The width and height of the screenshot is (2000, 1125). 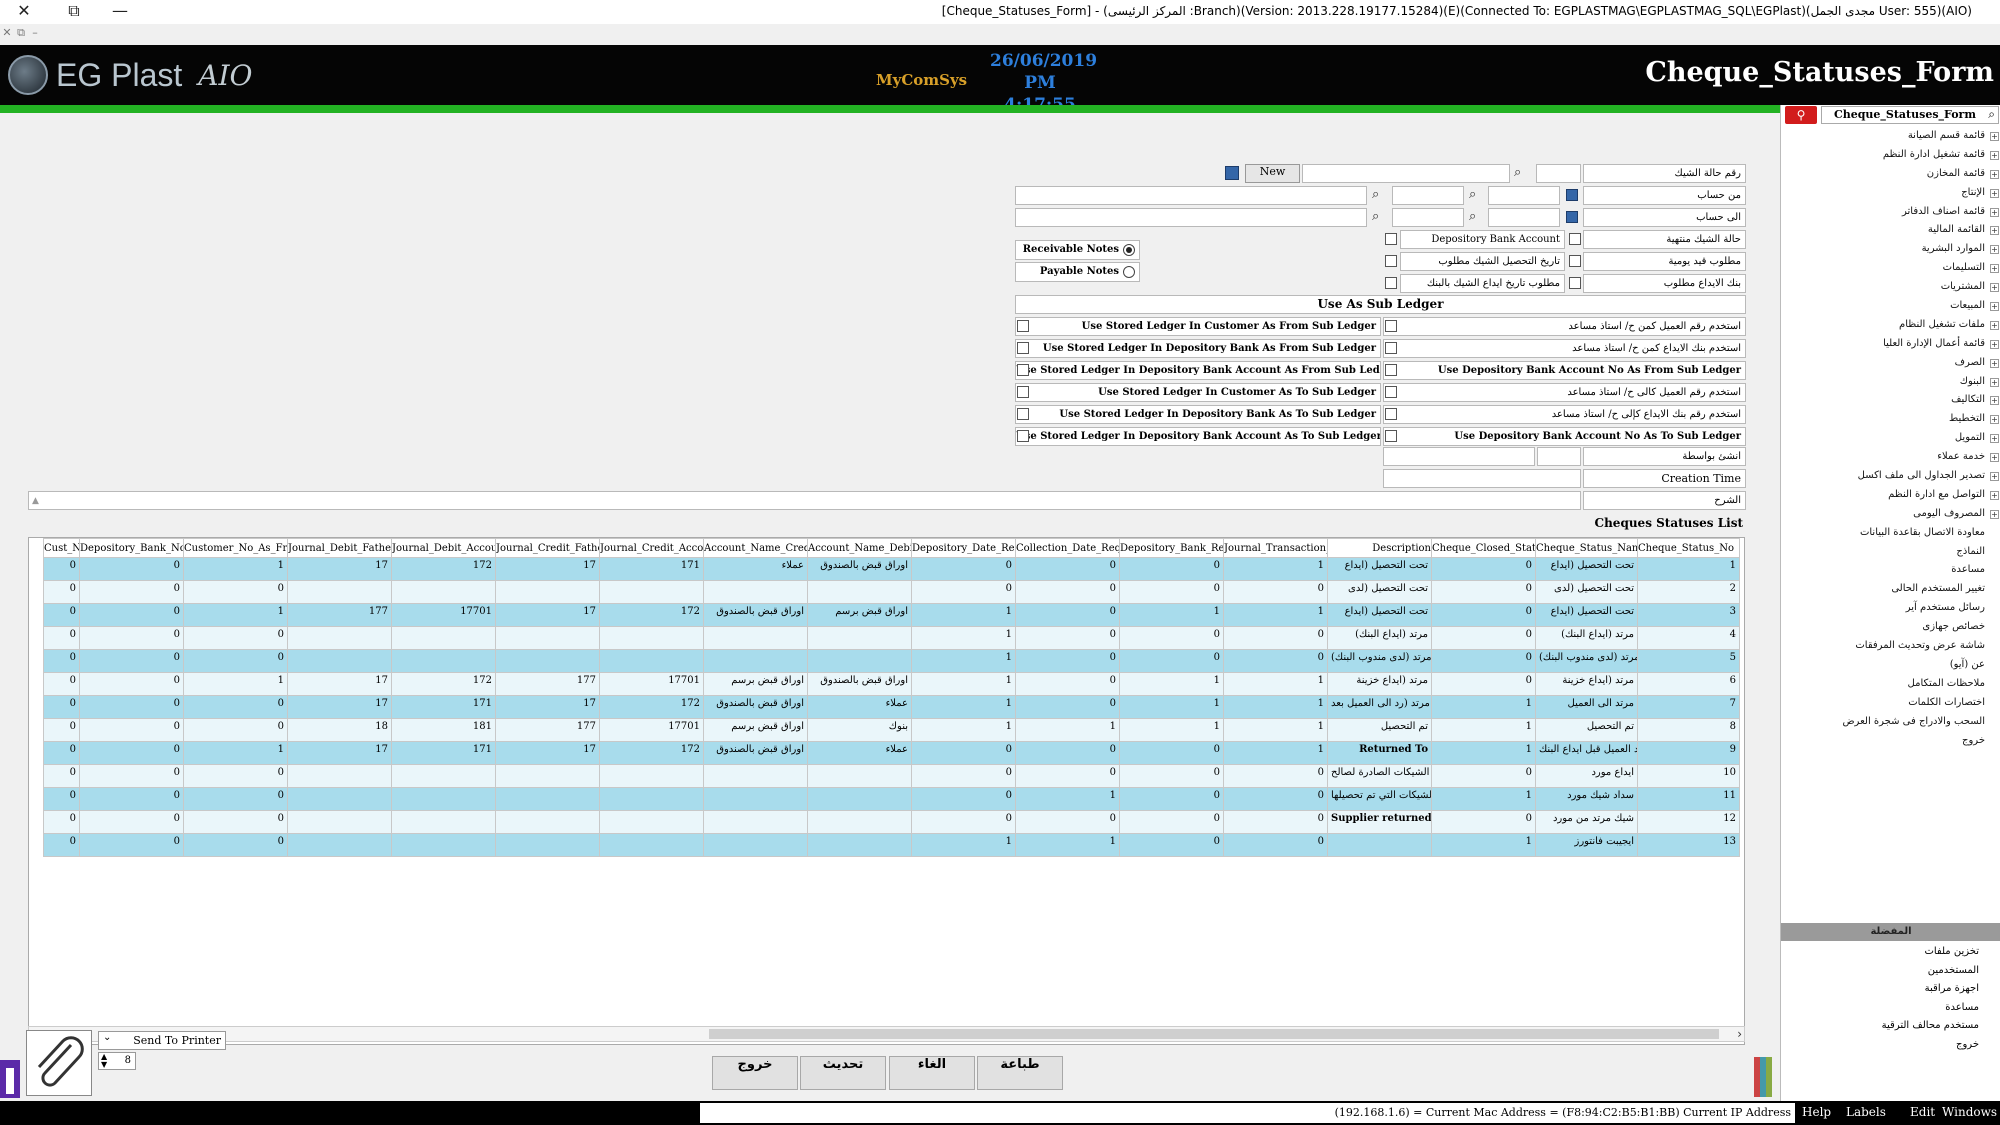 What do you see at coordinates (755, 548) in the screenshot?
I see `column-header: Account_Name_Credit_Acc` at bounding box center [755, 548].